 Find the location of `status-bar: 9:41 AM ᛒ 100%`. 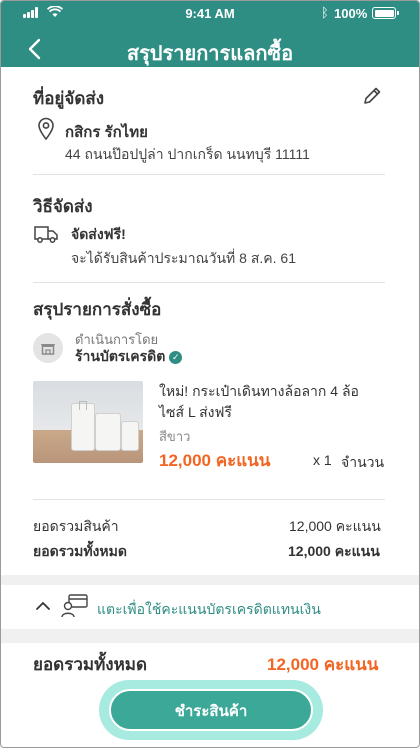

status-bar: 9:41 AM ᛒ 100% is located at coordinates (210, 13).